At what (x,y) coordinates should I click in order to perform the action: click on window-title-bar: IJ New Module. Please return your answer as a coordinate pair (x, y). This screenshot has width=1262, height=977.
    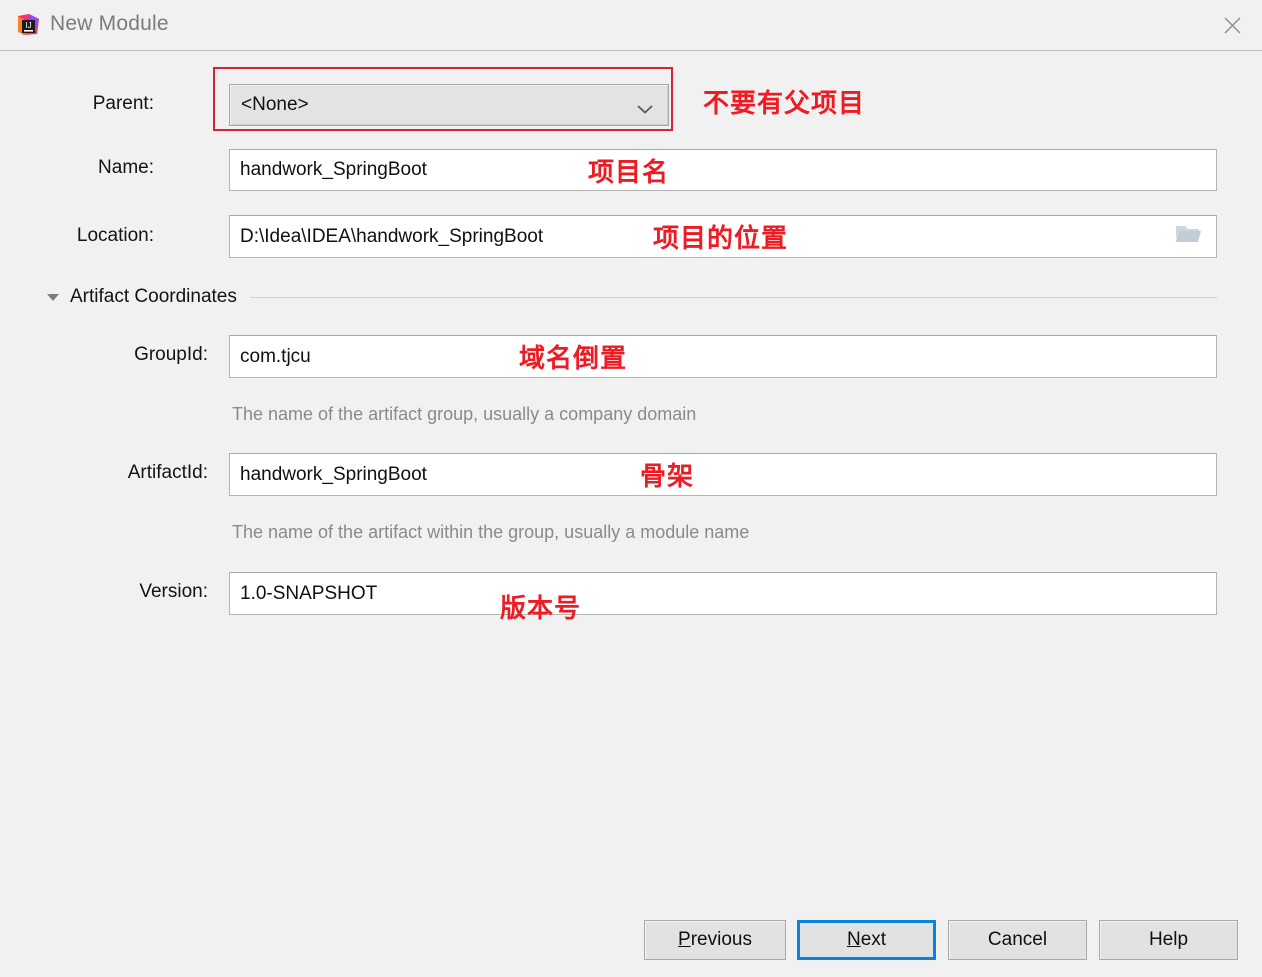
    Looking at the image, I should click on (631, 25).